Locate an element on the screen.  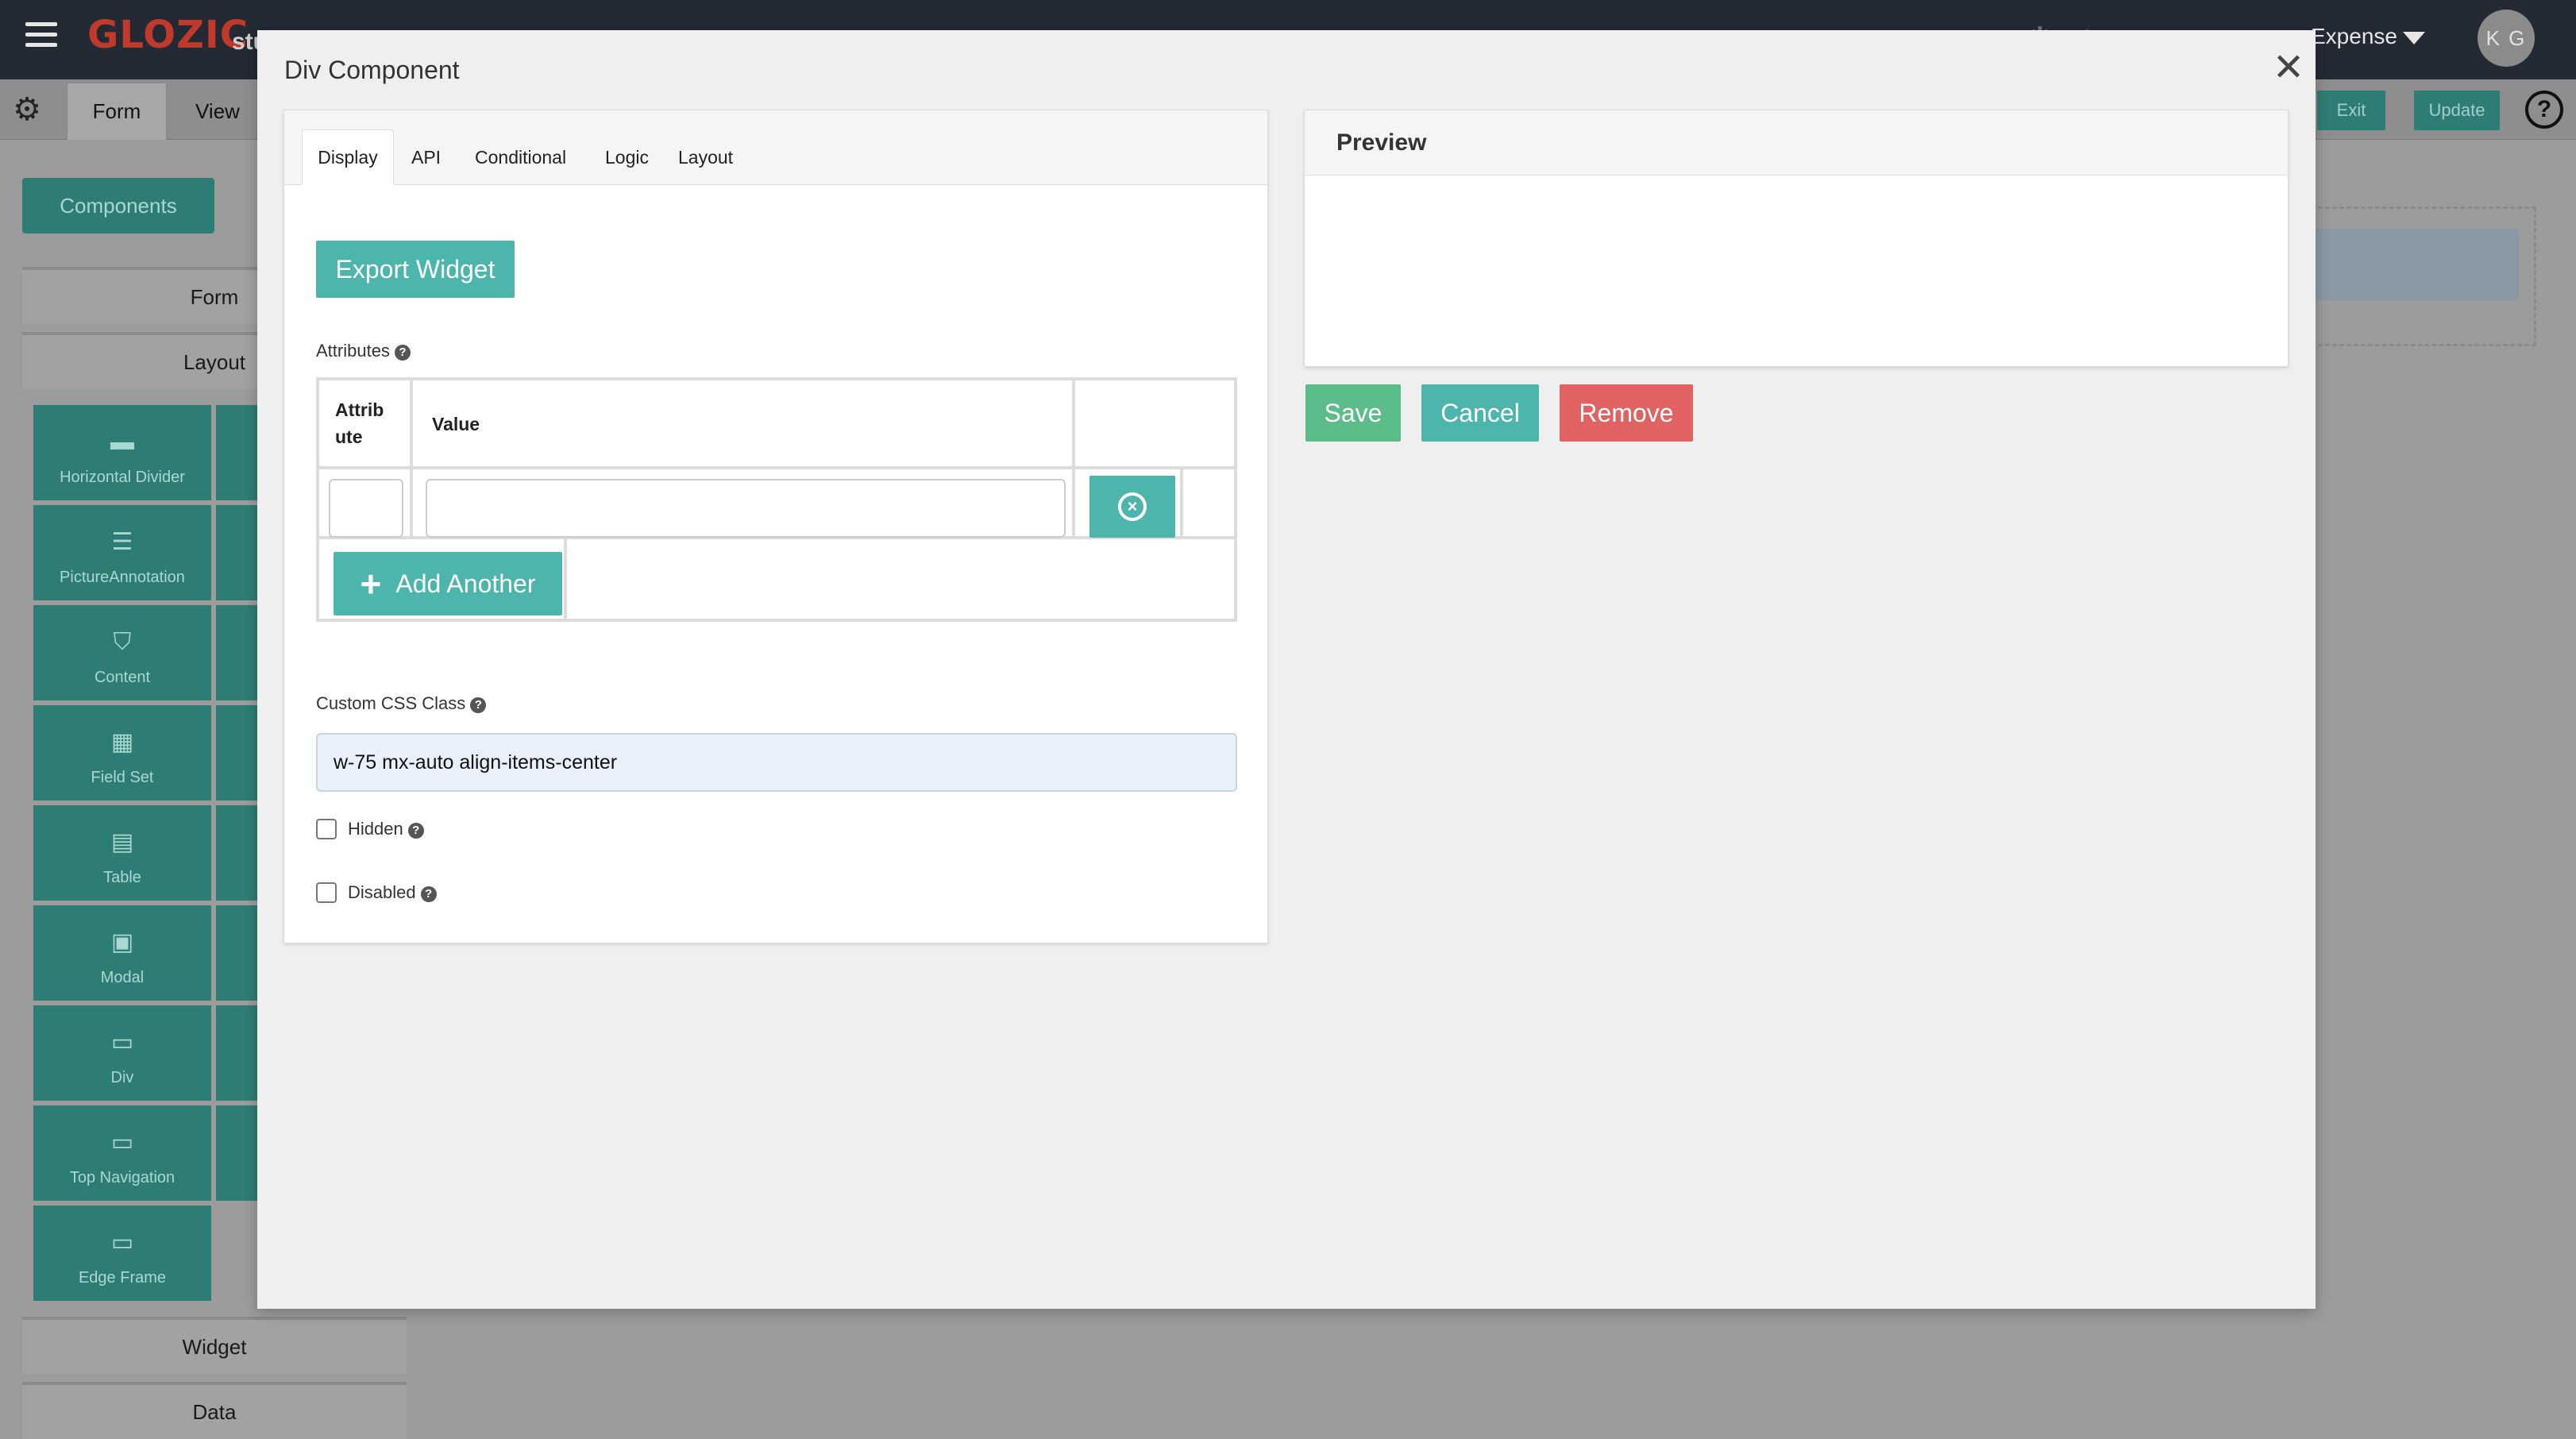
disabled-label: Disabled? is located at coordinates (392, 892).